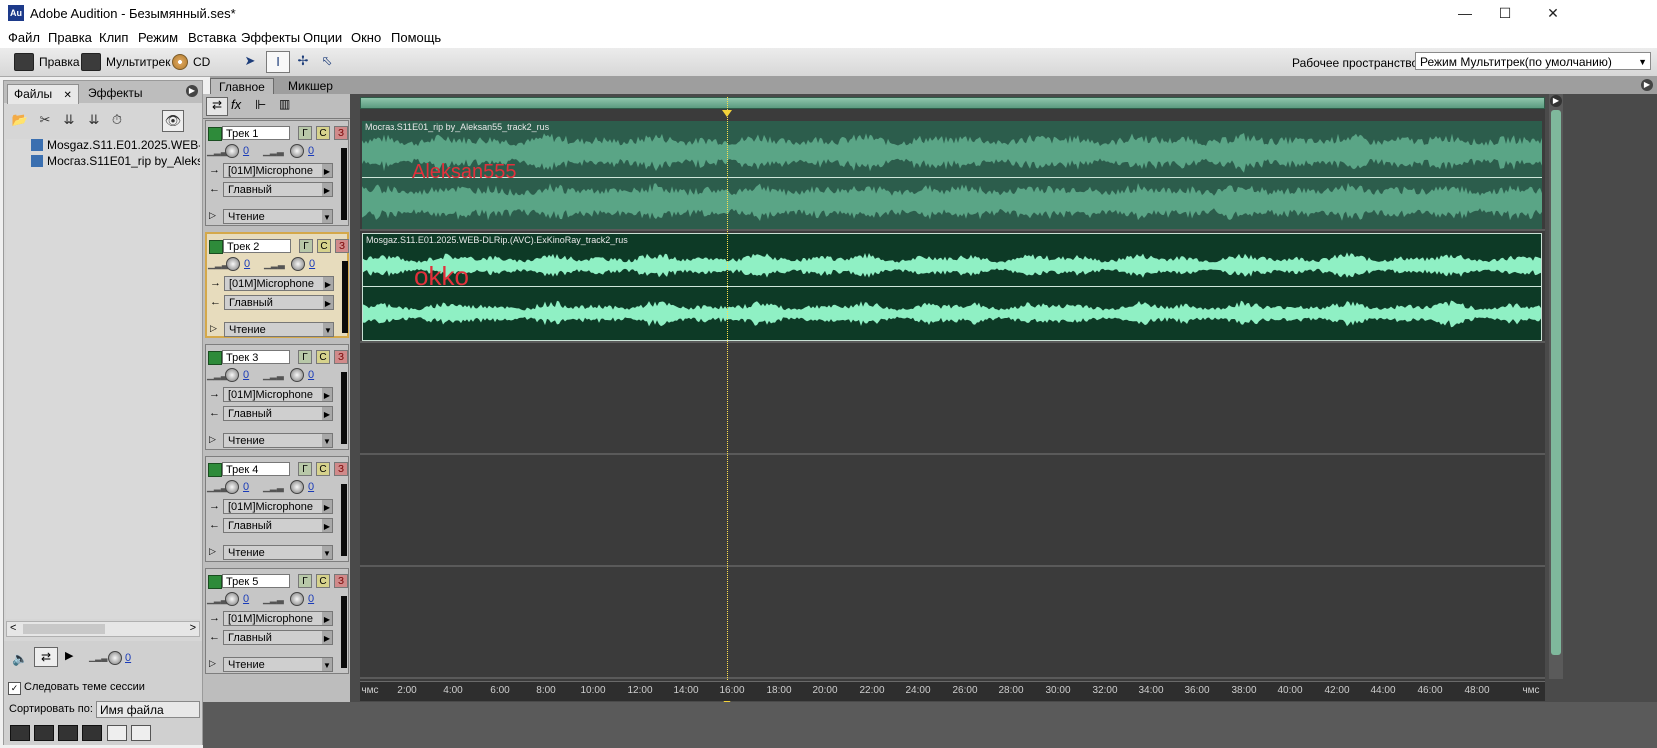 The width and height of the screenshot is (1657, 748). I want to click on follow-theme-checkbox: ✓, so click(14, 688).